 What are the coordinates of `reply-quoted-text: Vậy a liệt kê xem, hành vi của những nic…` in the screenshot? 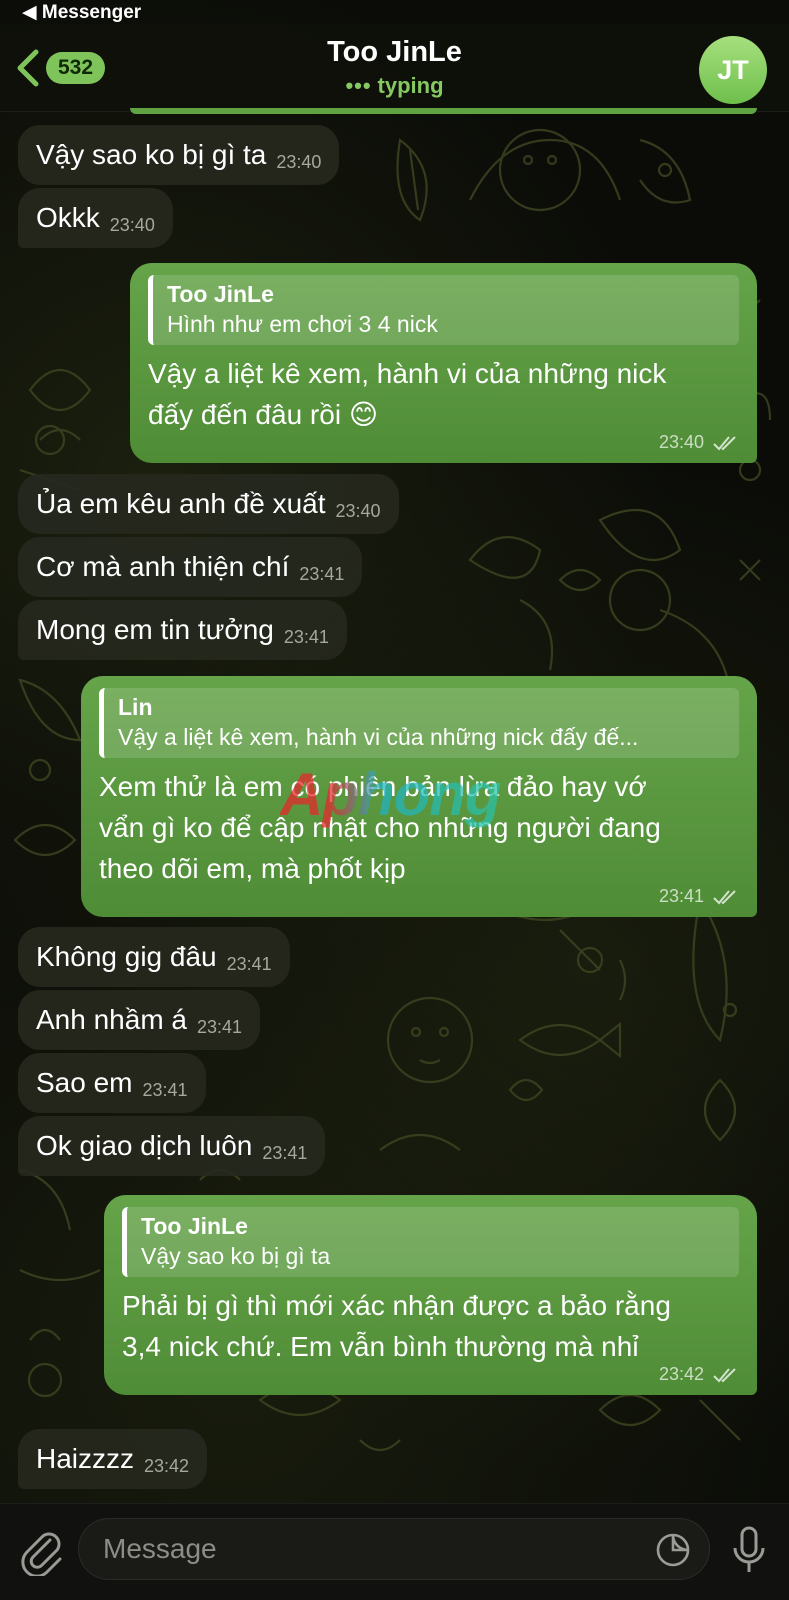 It's located at (378, 737).